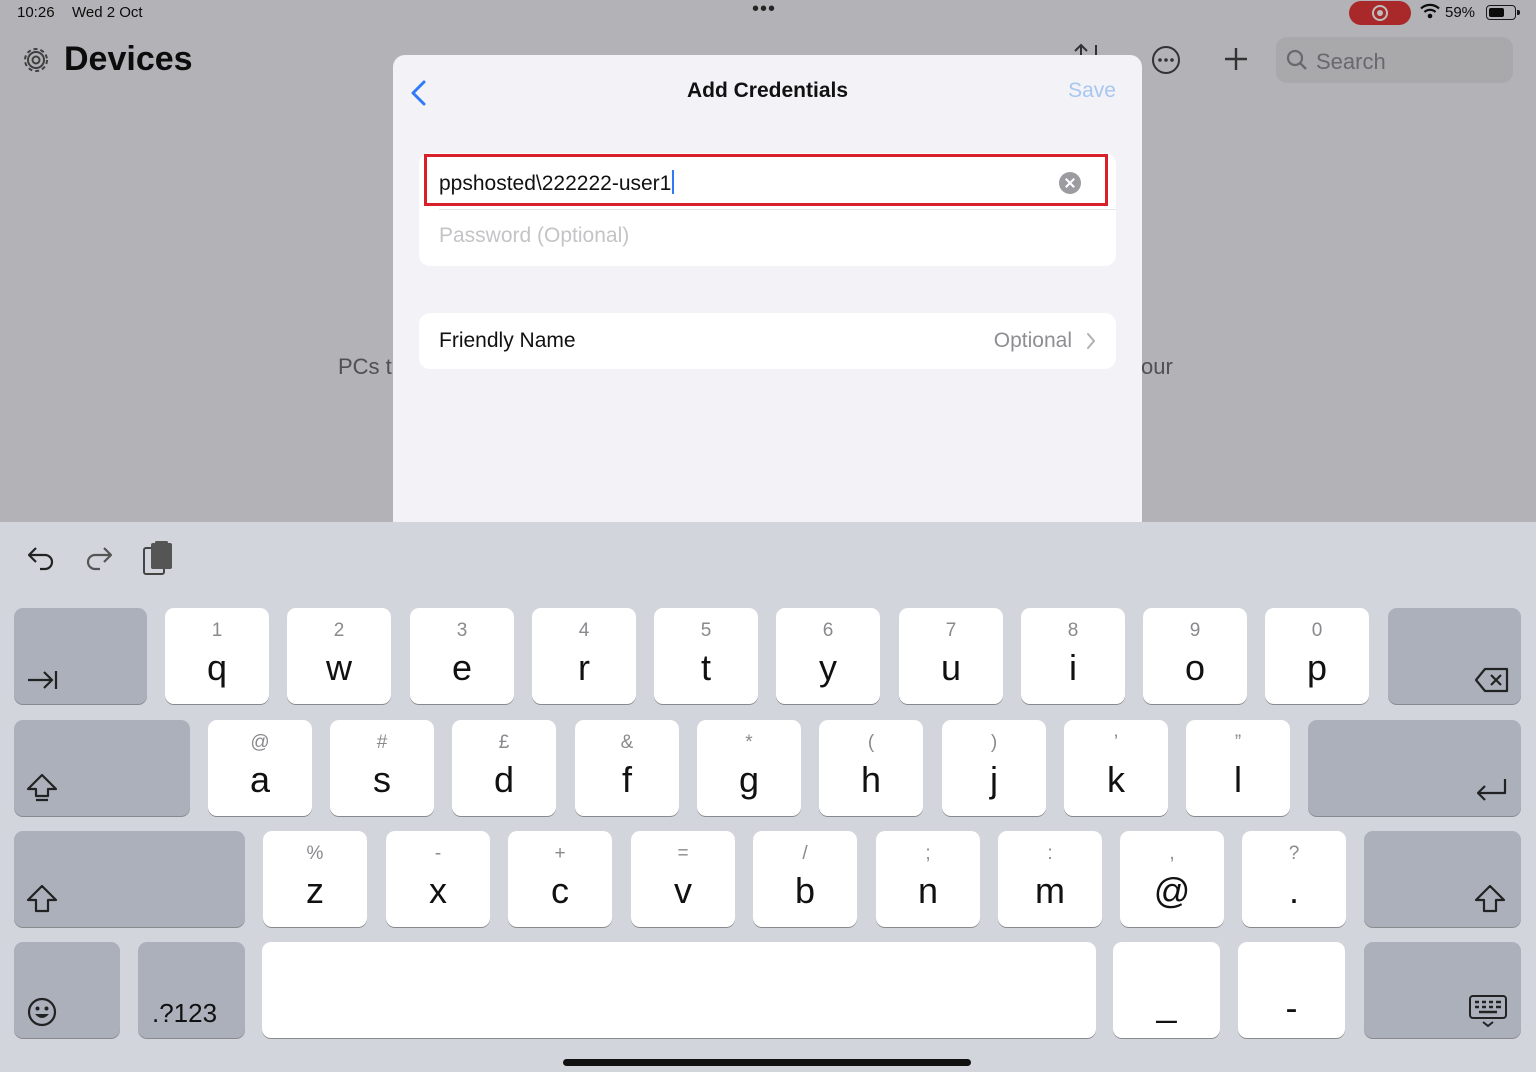  What do you see at coordinates (1238, 779) in the screenshot?
I see `key-primary-label: l` at bounding box center [1238, 779].